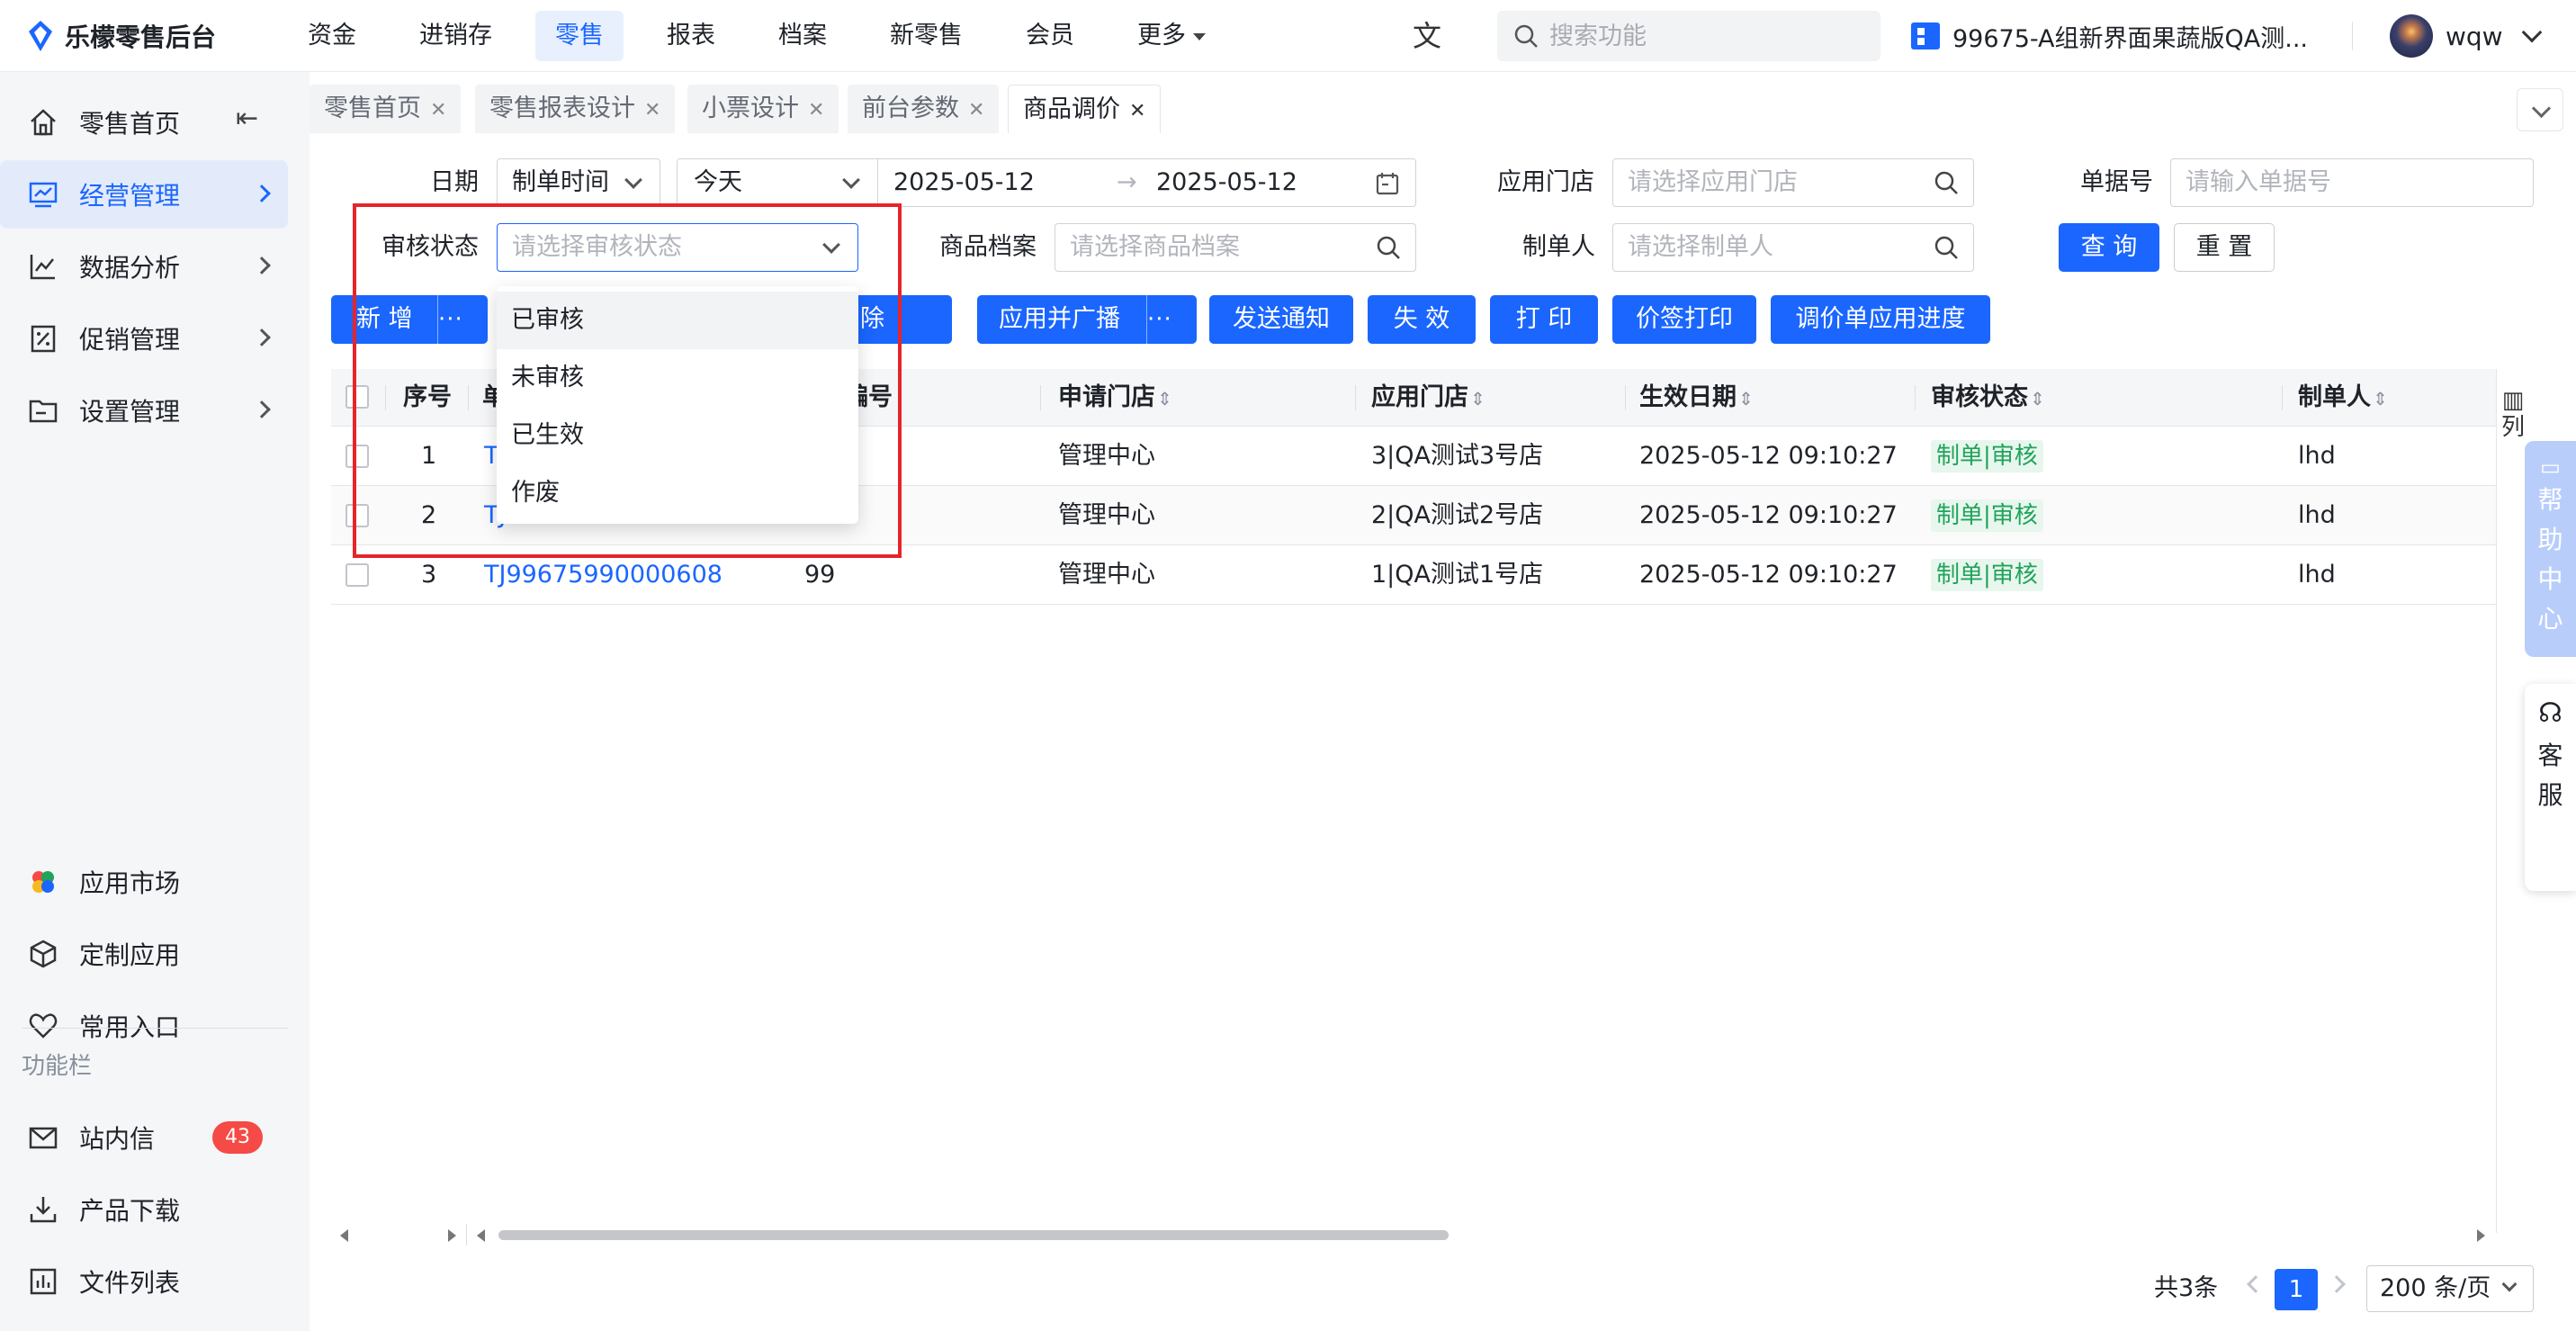  What do you see at coordinates (2540, 109) in the screenshot?
I see `tabs-menu-button` at bounding box center [2540, 109].